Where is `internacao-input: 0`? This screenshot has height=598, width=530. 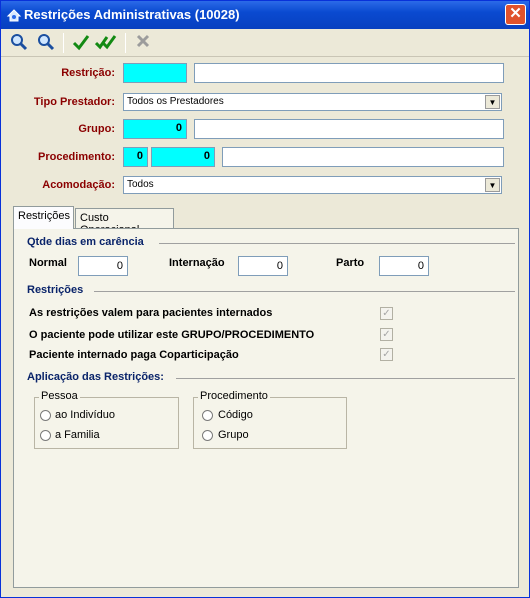 internacao-input: 0 is located at coordinates (263, 266).